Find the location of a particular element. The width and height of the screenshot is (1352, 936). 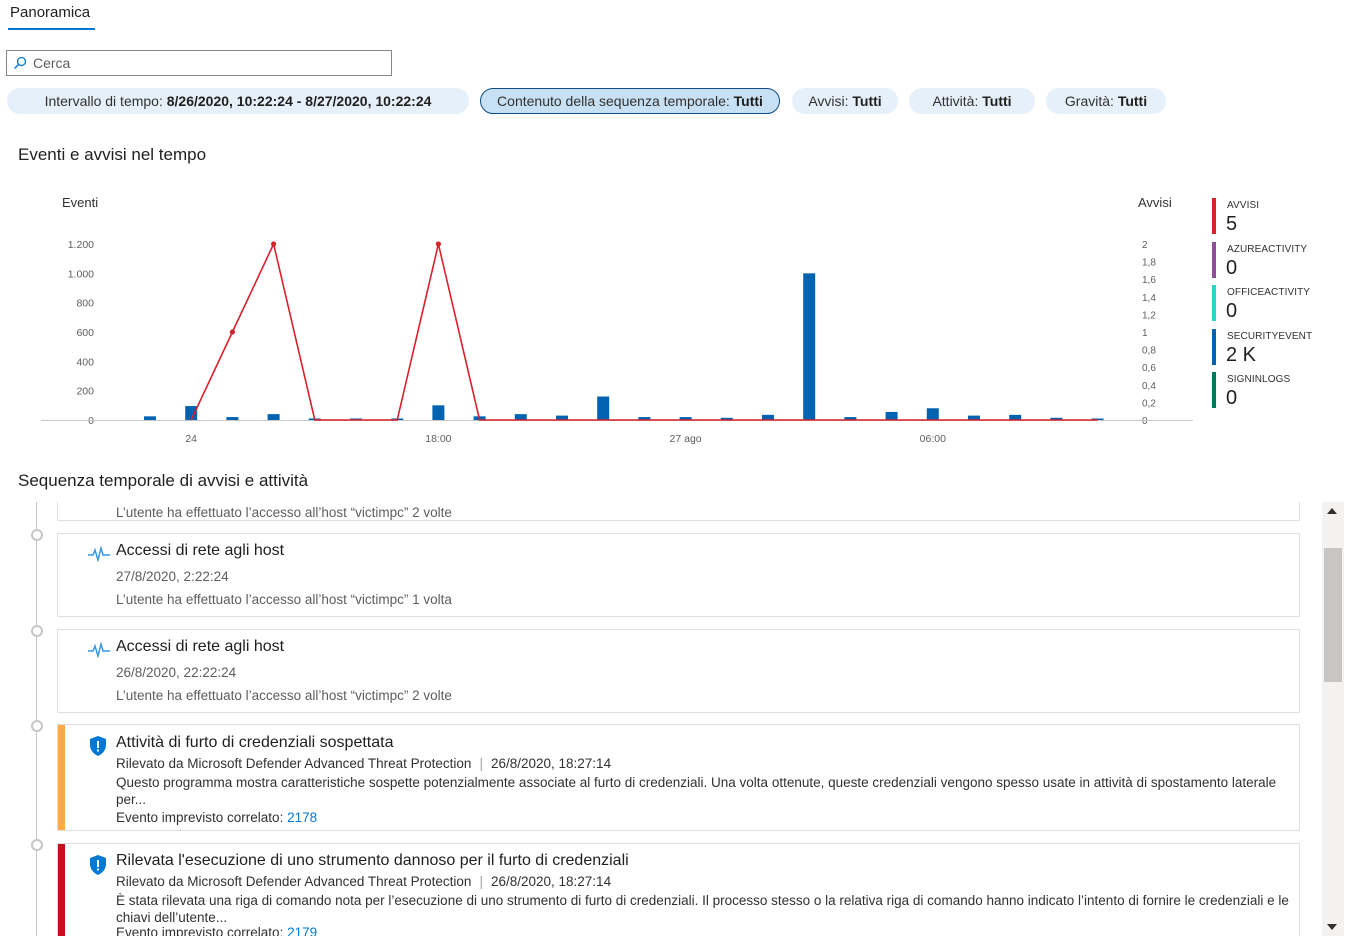

timeline-section-title: Sequenza temporale di avvisi e attività is located at coordinates (163, 480).